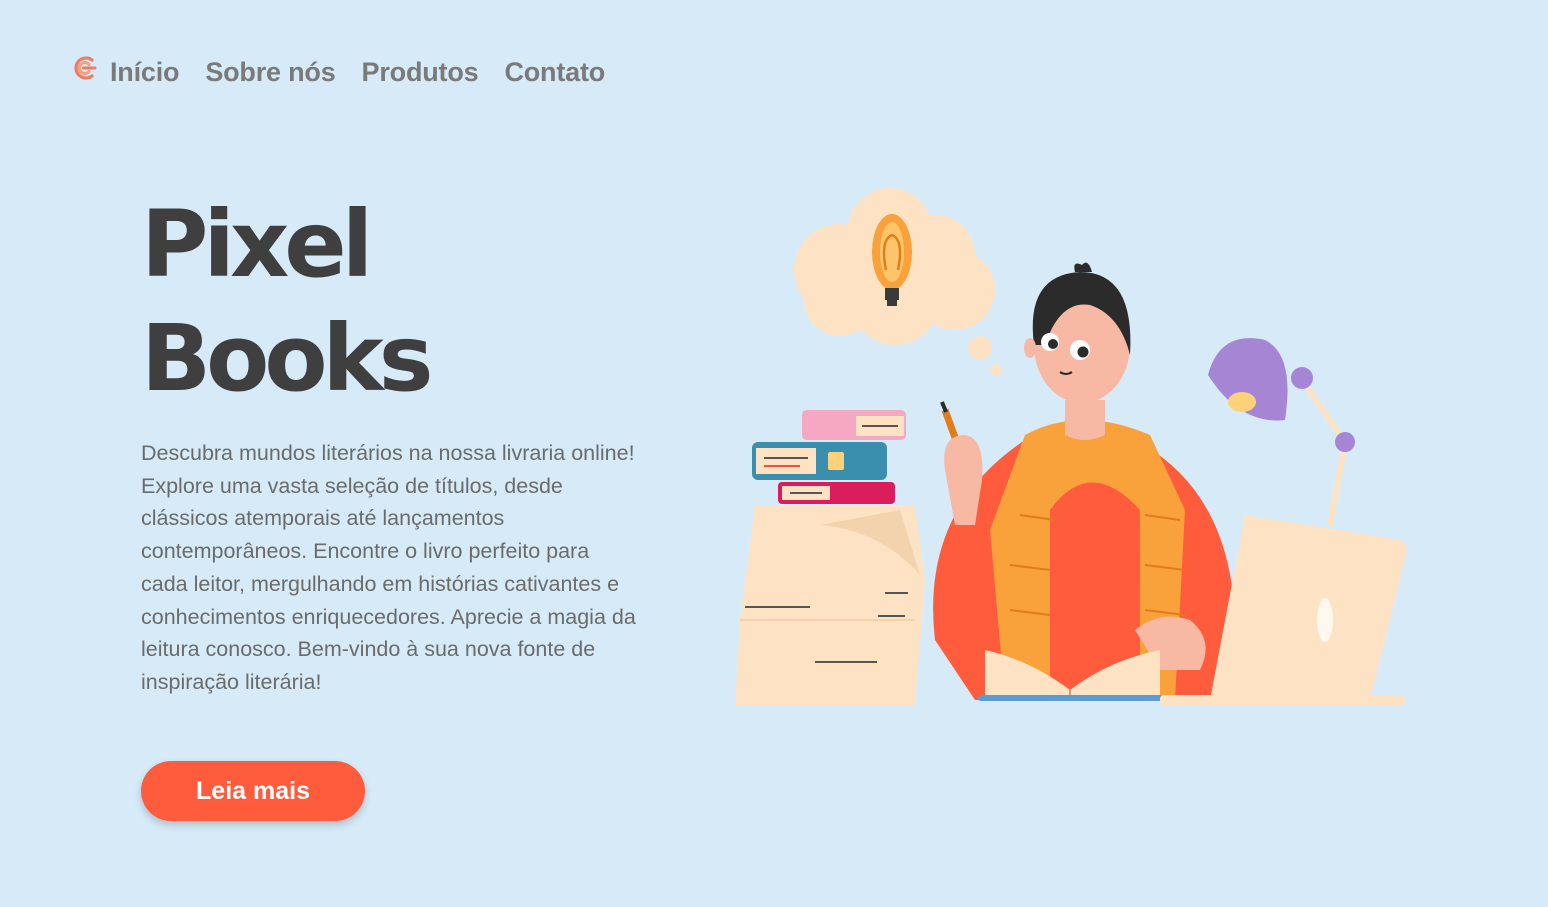  What do you see at coordinates (84, 68) in the screenshot?
I see `brand-logo-icon` at bounding box center [84, 68].